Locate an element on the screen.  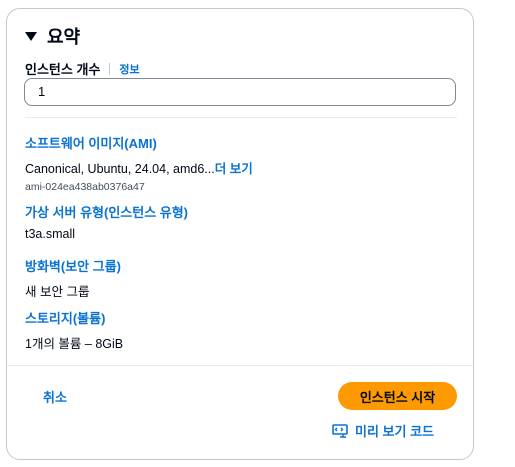
label-separator is located at coordinates (110, 68).